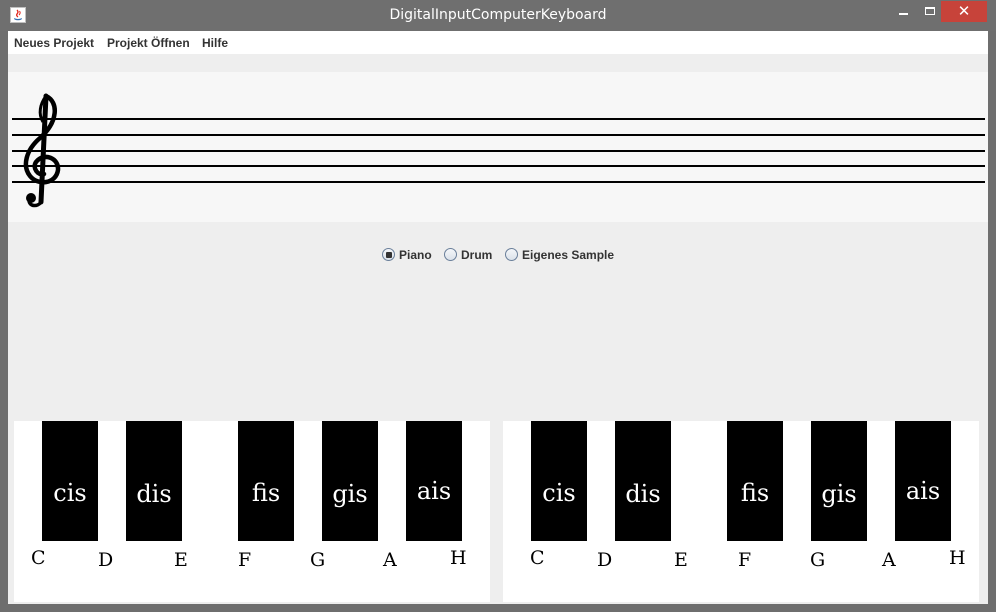  I want to click on maximize-icon, so click(930, 11).